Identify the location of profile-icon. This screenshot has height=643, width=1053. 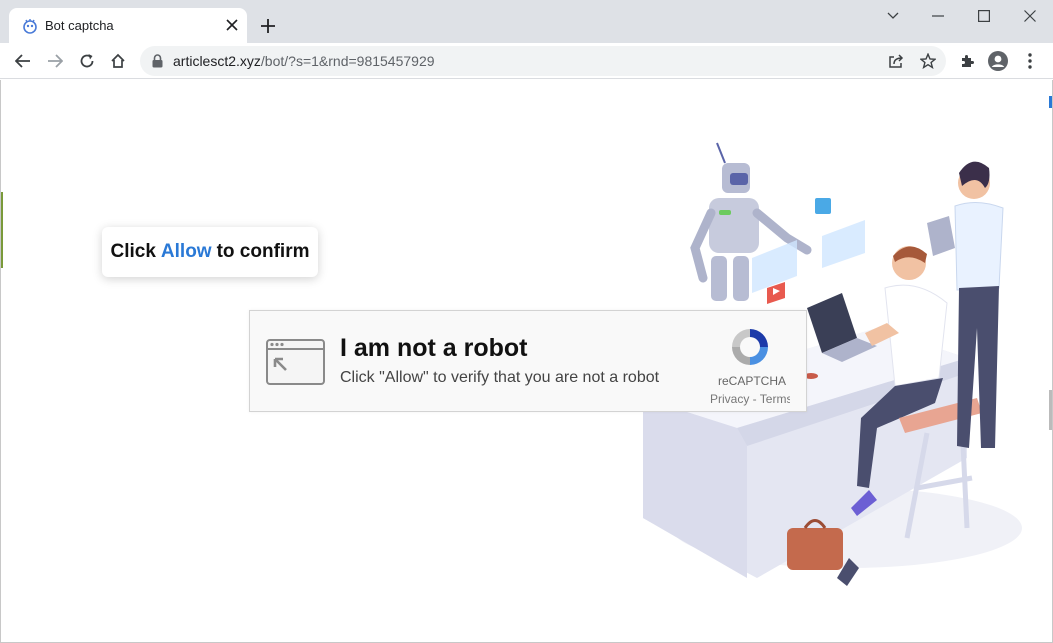
(998, 61).